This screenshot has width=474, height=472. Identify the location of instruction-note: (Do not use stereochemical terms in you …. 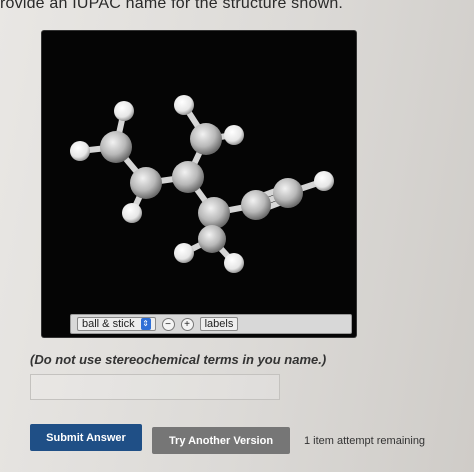
(178, 359).